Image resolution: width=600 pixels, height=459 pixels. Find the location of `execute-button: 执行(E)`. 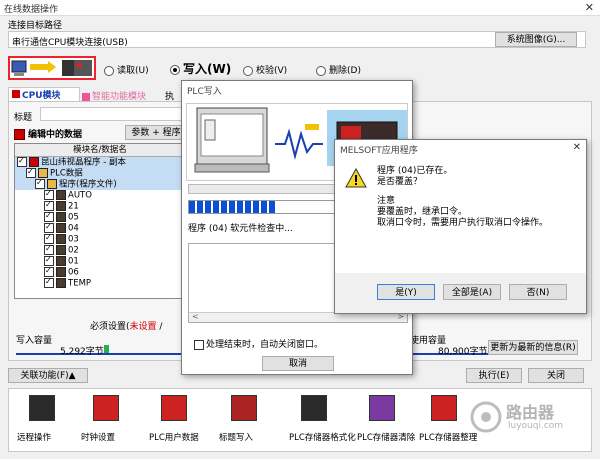

execute-button: 执行(E) is located at coordinates (494, 375).